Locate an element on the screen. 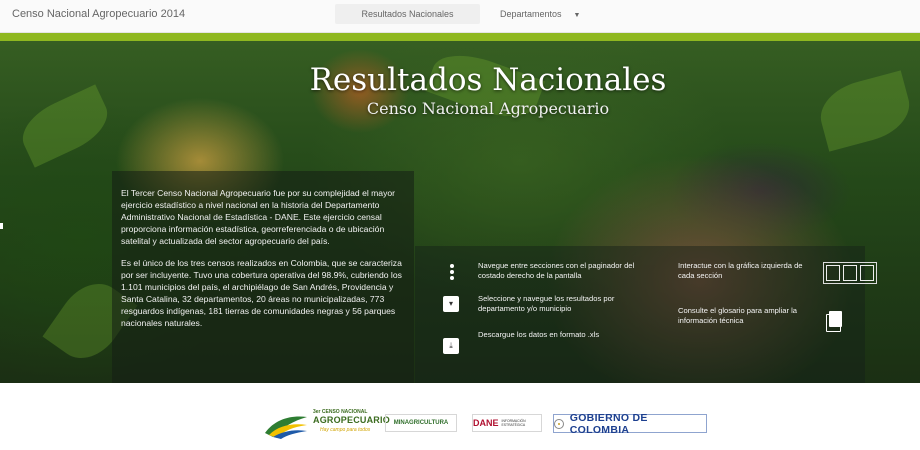  guide-download-text: Descargue los datos en formato .xls is located at coordinates (539, 334).